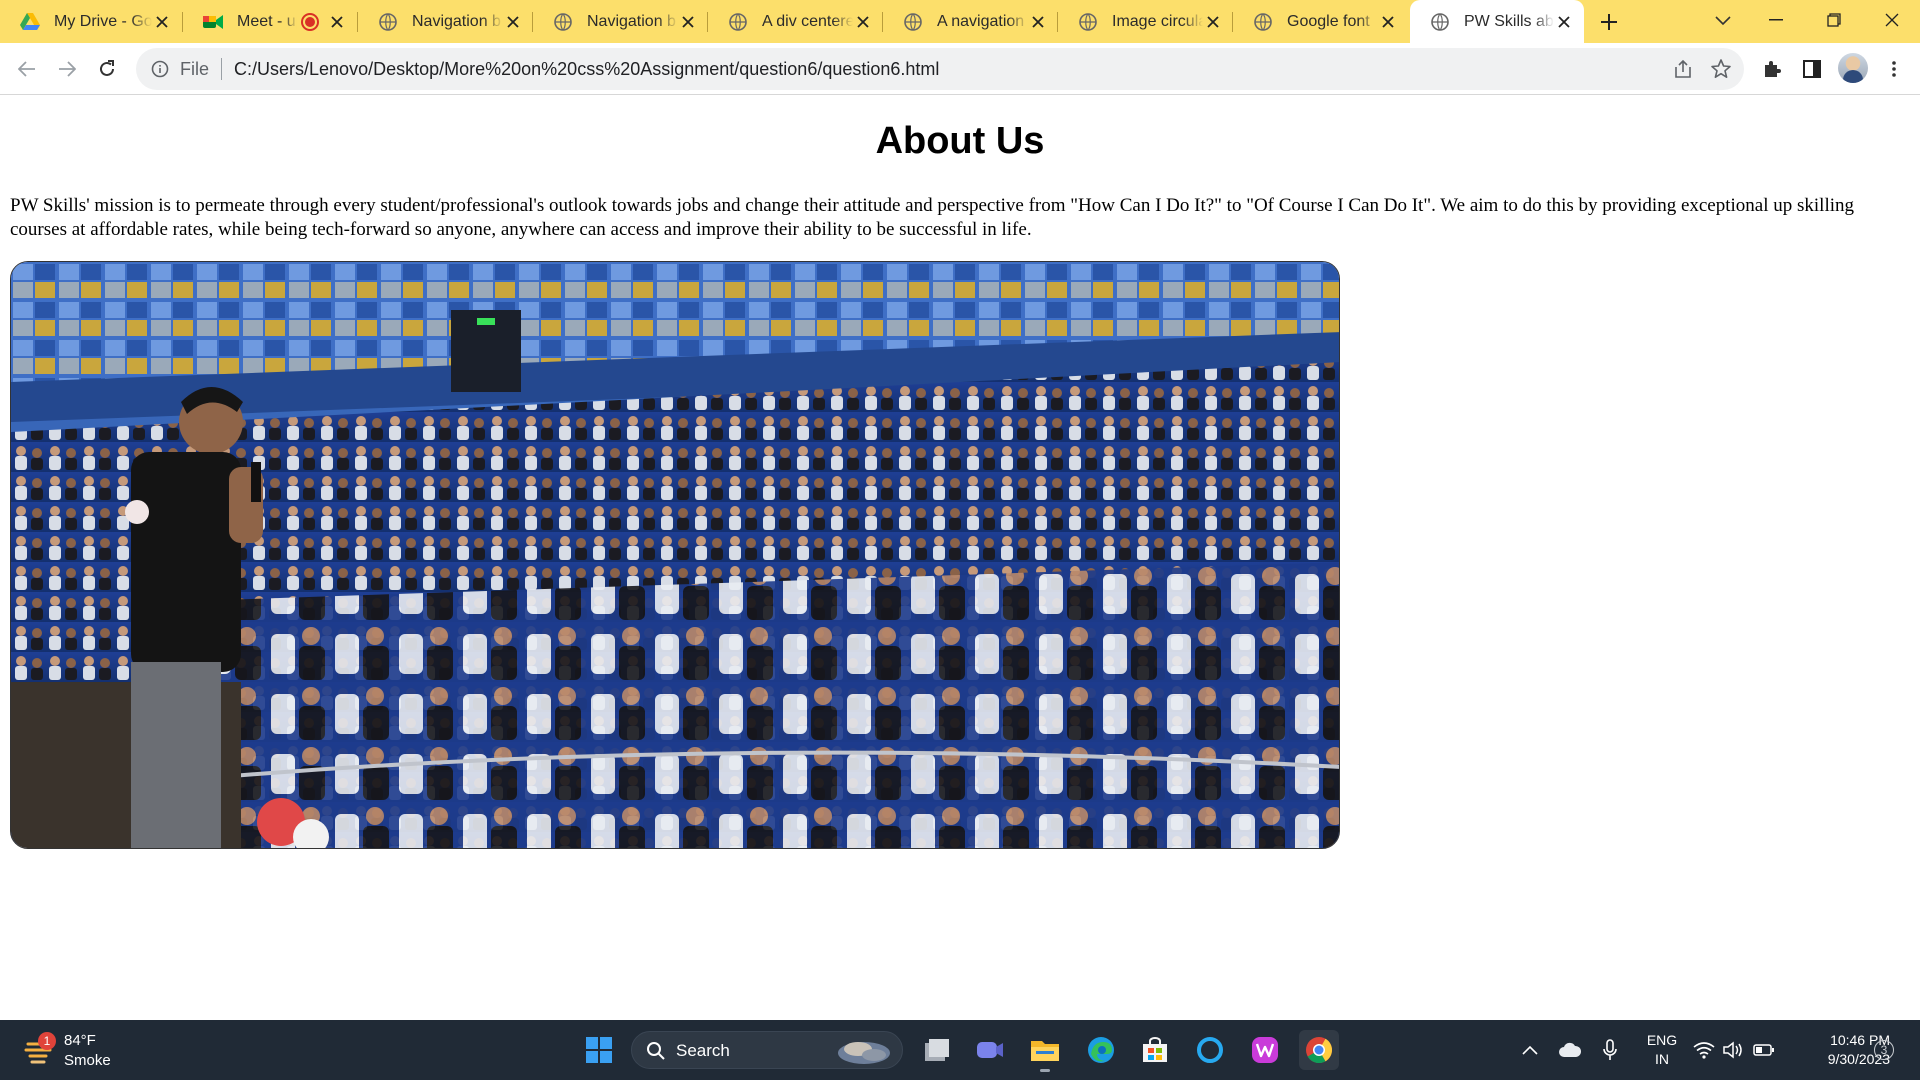 This screenshot has height=1080, width=1920. I want to click on weather-condition: Smoke, so click(87, 1060).